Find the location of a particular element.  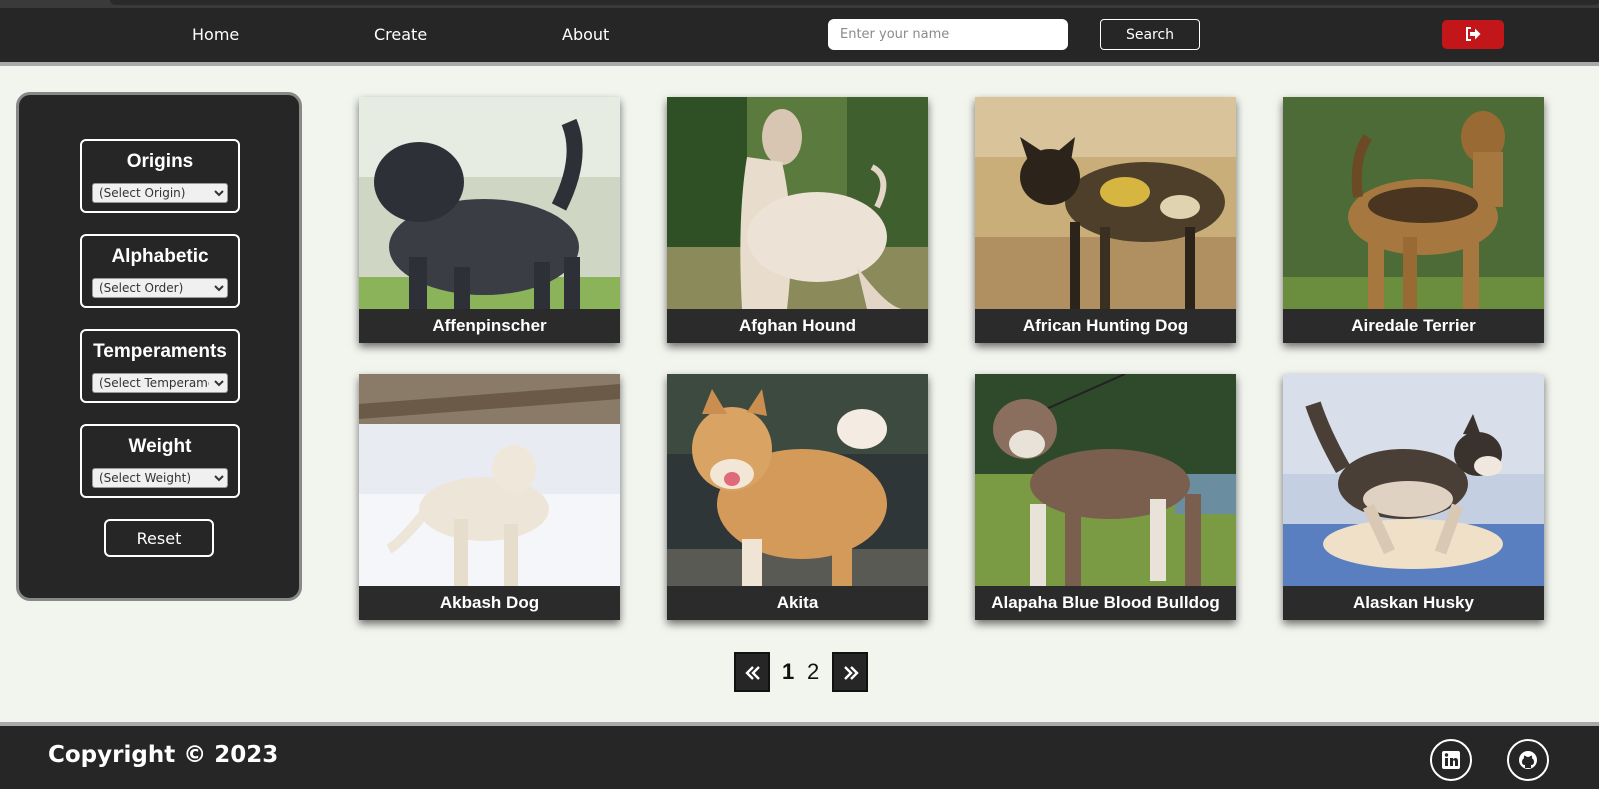

next-page-button is located at coordinates (850, 672).